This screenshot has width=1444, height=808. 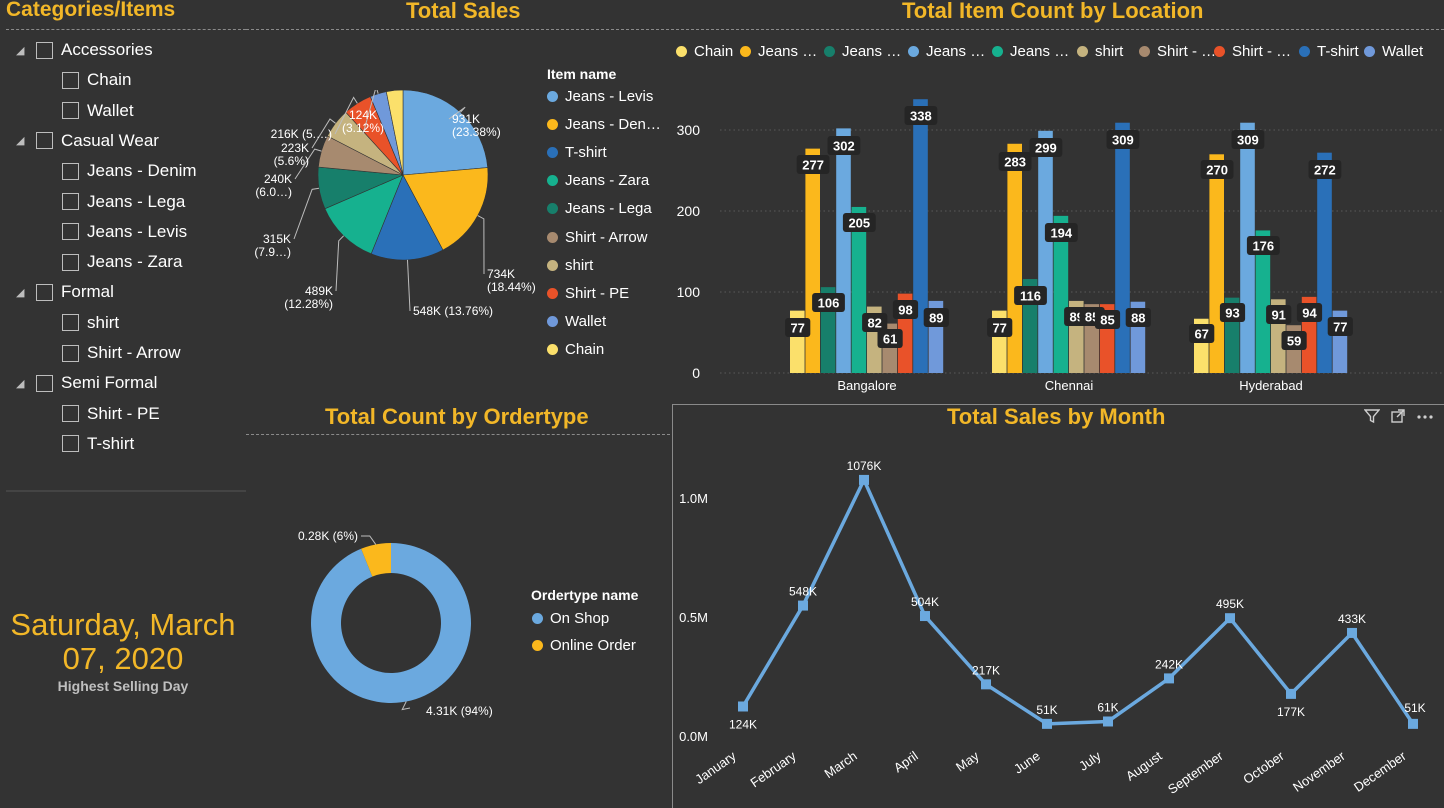 I want to click on line-marker-march, so click(x=864, y=479).